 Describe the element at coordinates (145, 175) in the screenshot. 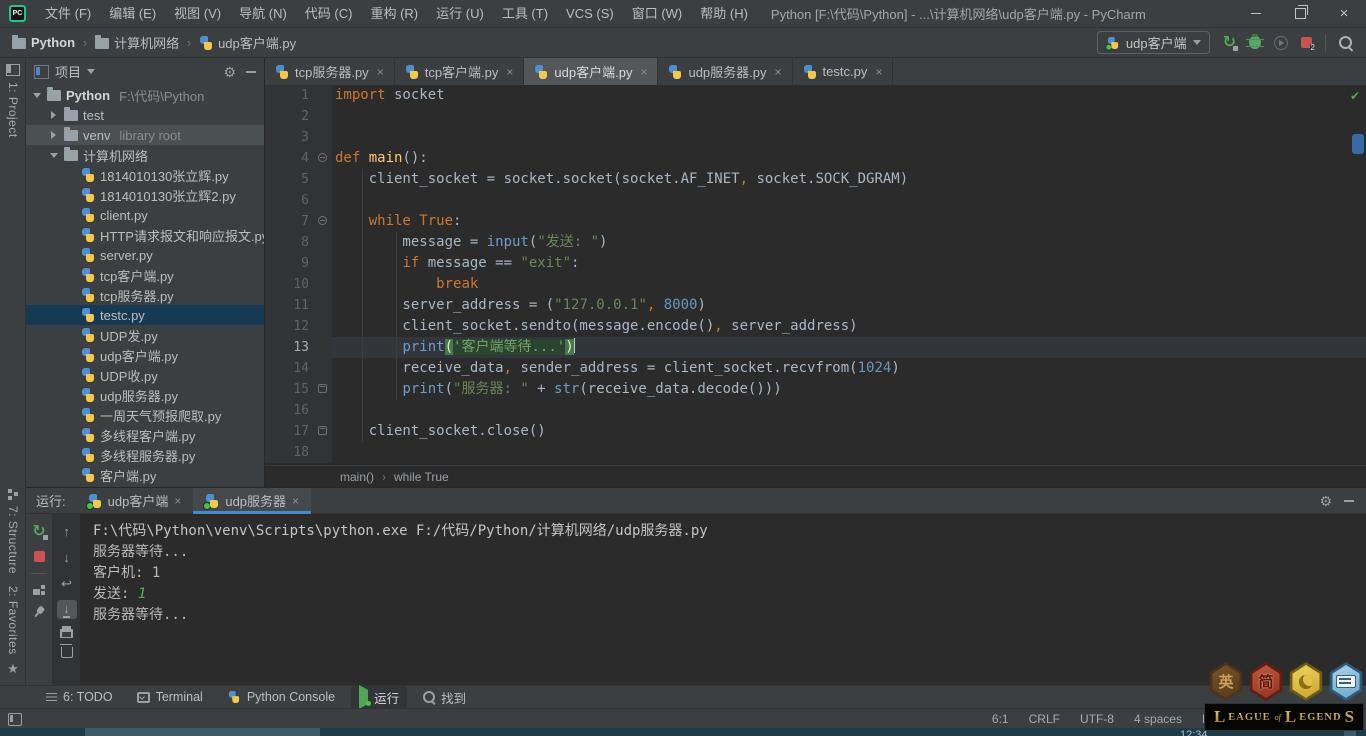

I see `tree-item: 1814010130张立辉.py` at that location.